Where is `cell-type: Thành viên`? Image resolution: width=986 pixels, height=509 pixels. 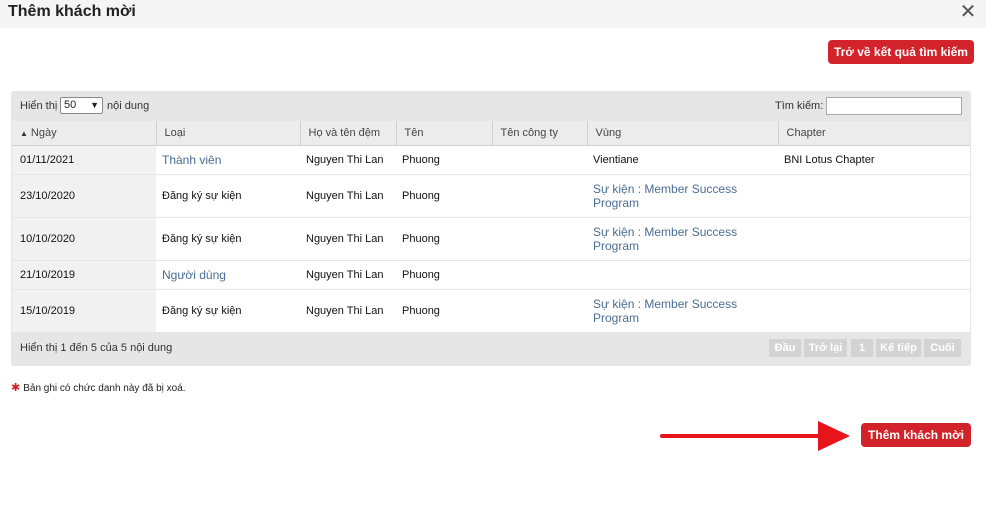 cell-type: Thành viên is located at coordinates (228, 160).